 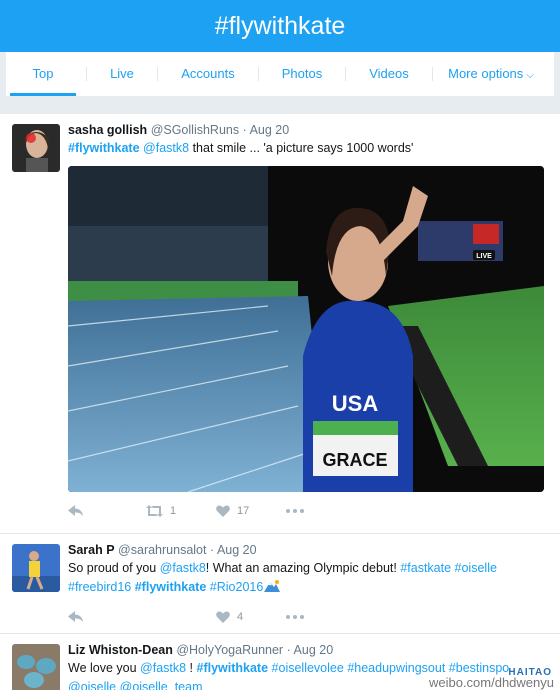 I want to click on page-header: #flywithkate, so click(x=280, y=26).